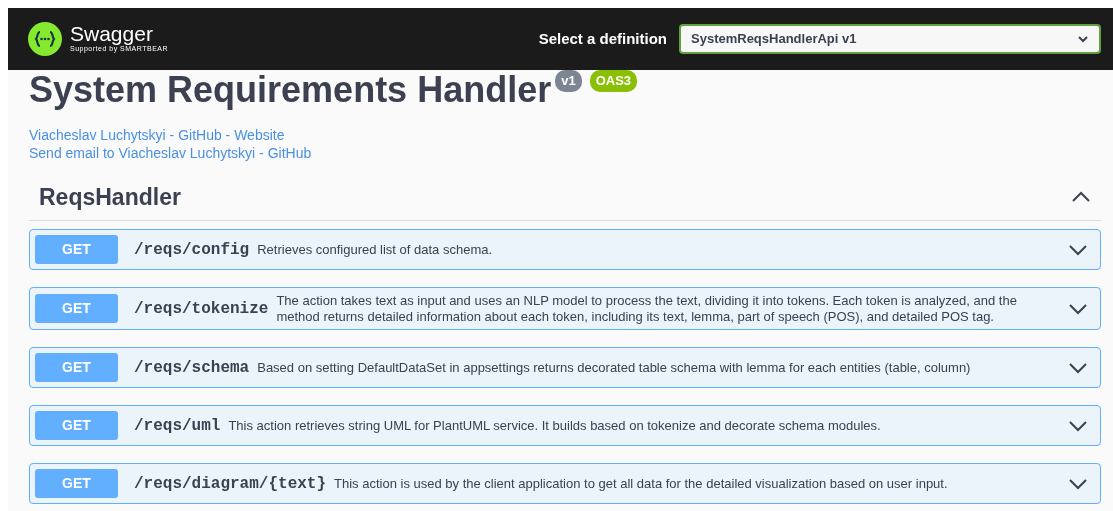  I want to click on endpoint-path: /reqs/schema, so click(192, 368).